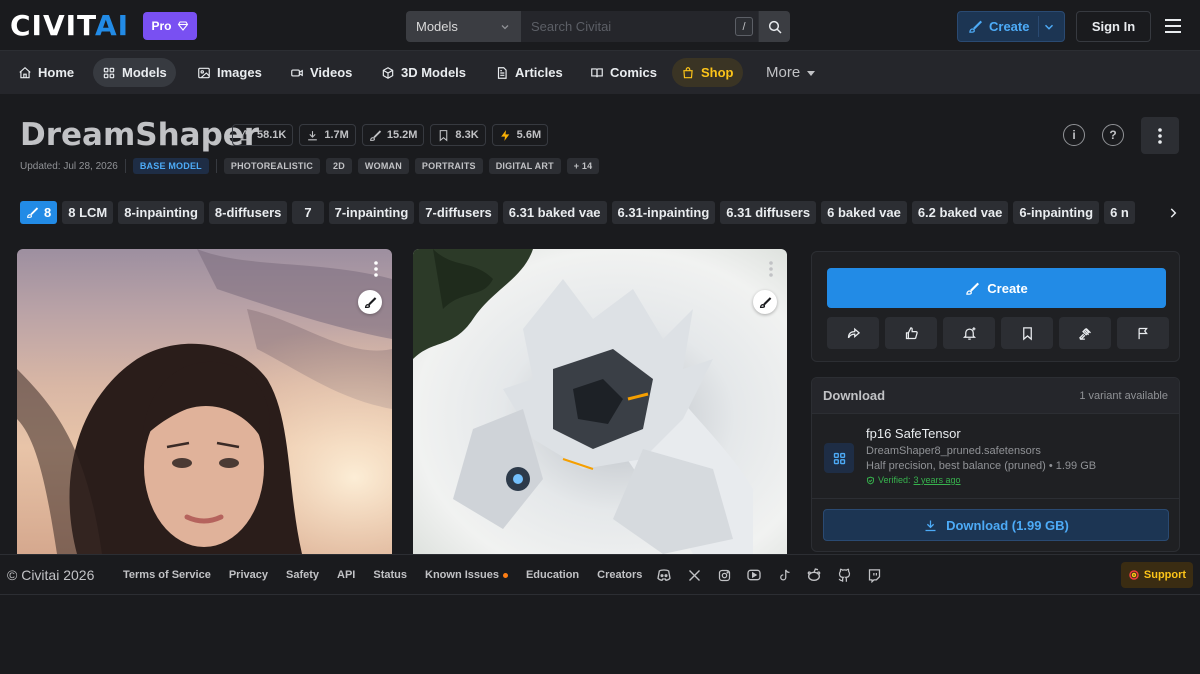 Image resolution: width=1200 pixels, height=674 pixels. What do you see at coordinates (783, 72) in the screenshot?
I see `nav-more-label: More` at bounding box center [783, 72].